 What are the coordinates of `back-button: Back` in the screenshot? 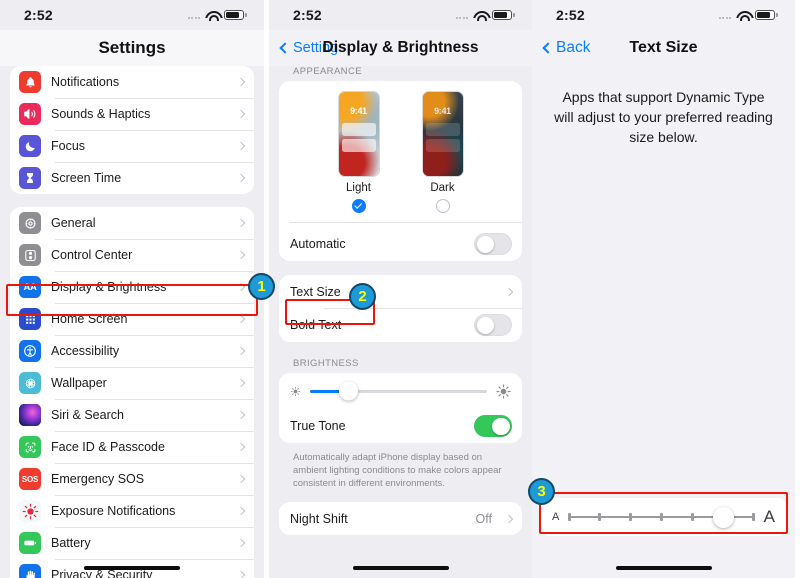 It's located at (566, 48).